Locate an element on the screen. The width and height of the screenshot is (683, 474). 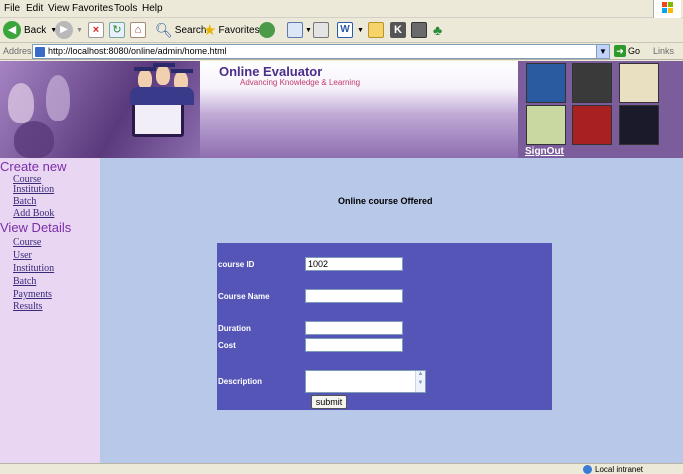
description-textarea: ▲ ▼ is located at coordinates (365, 381).